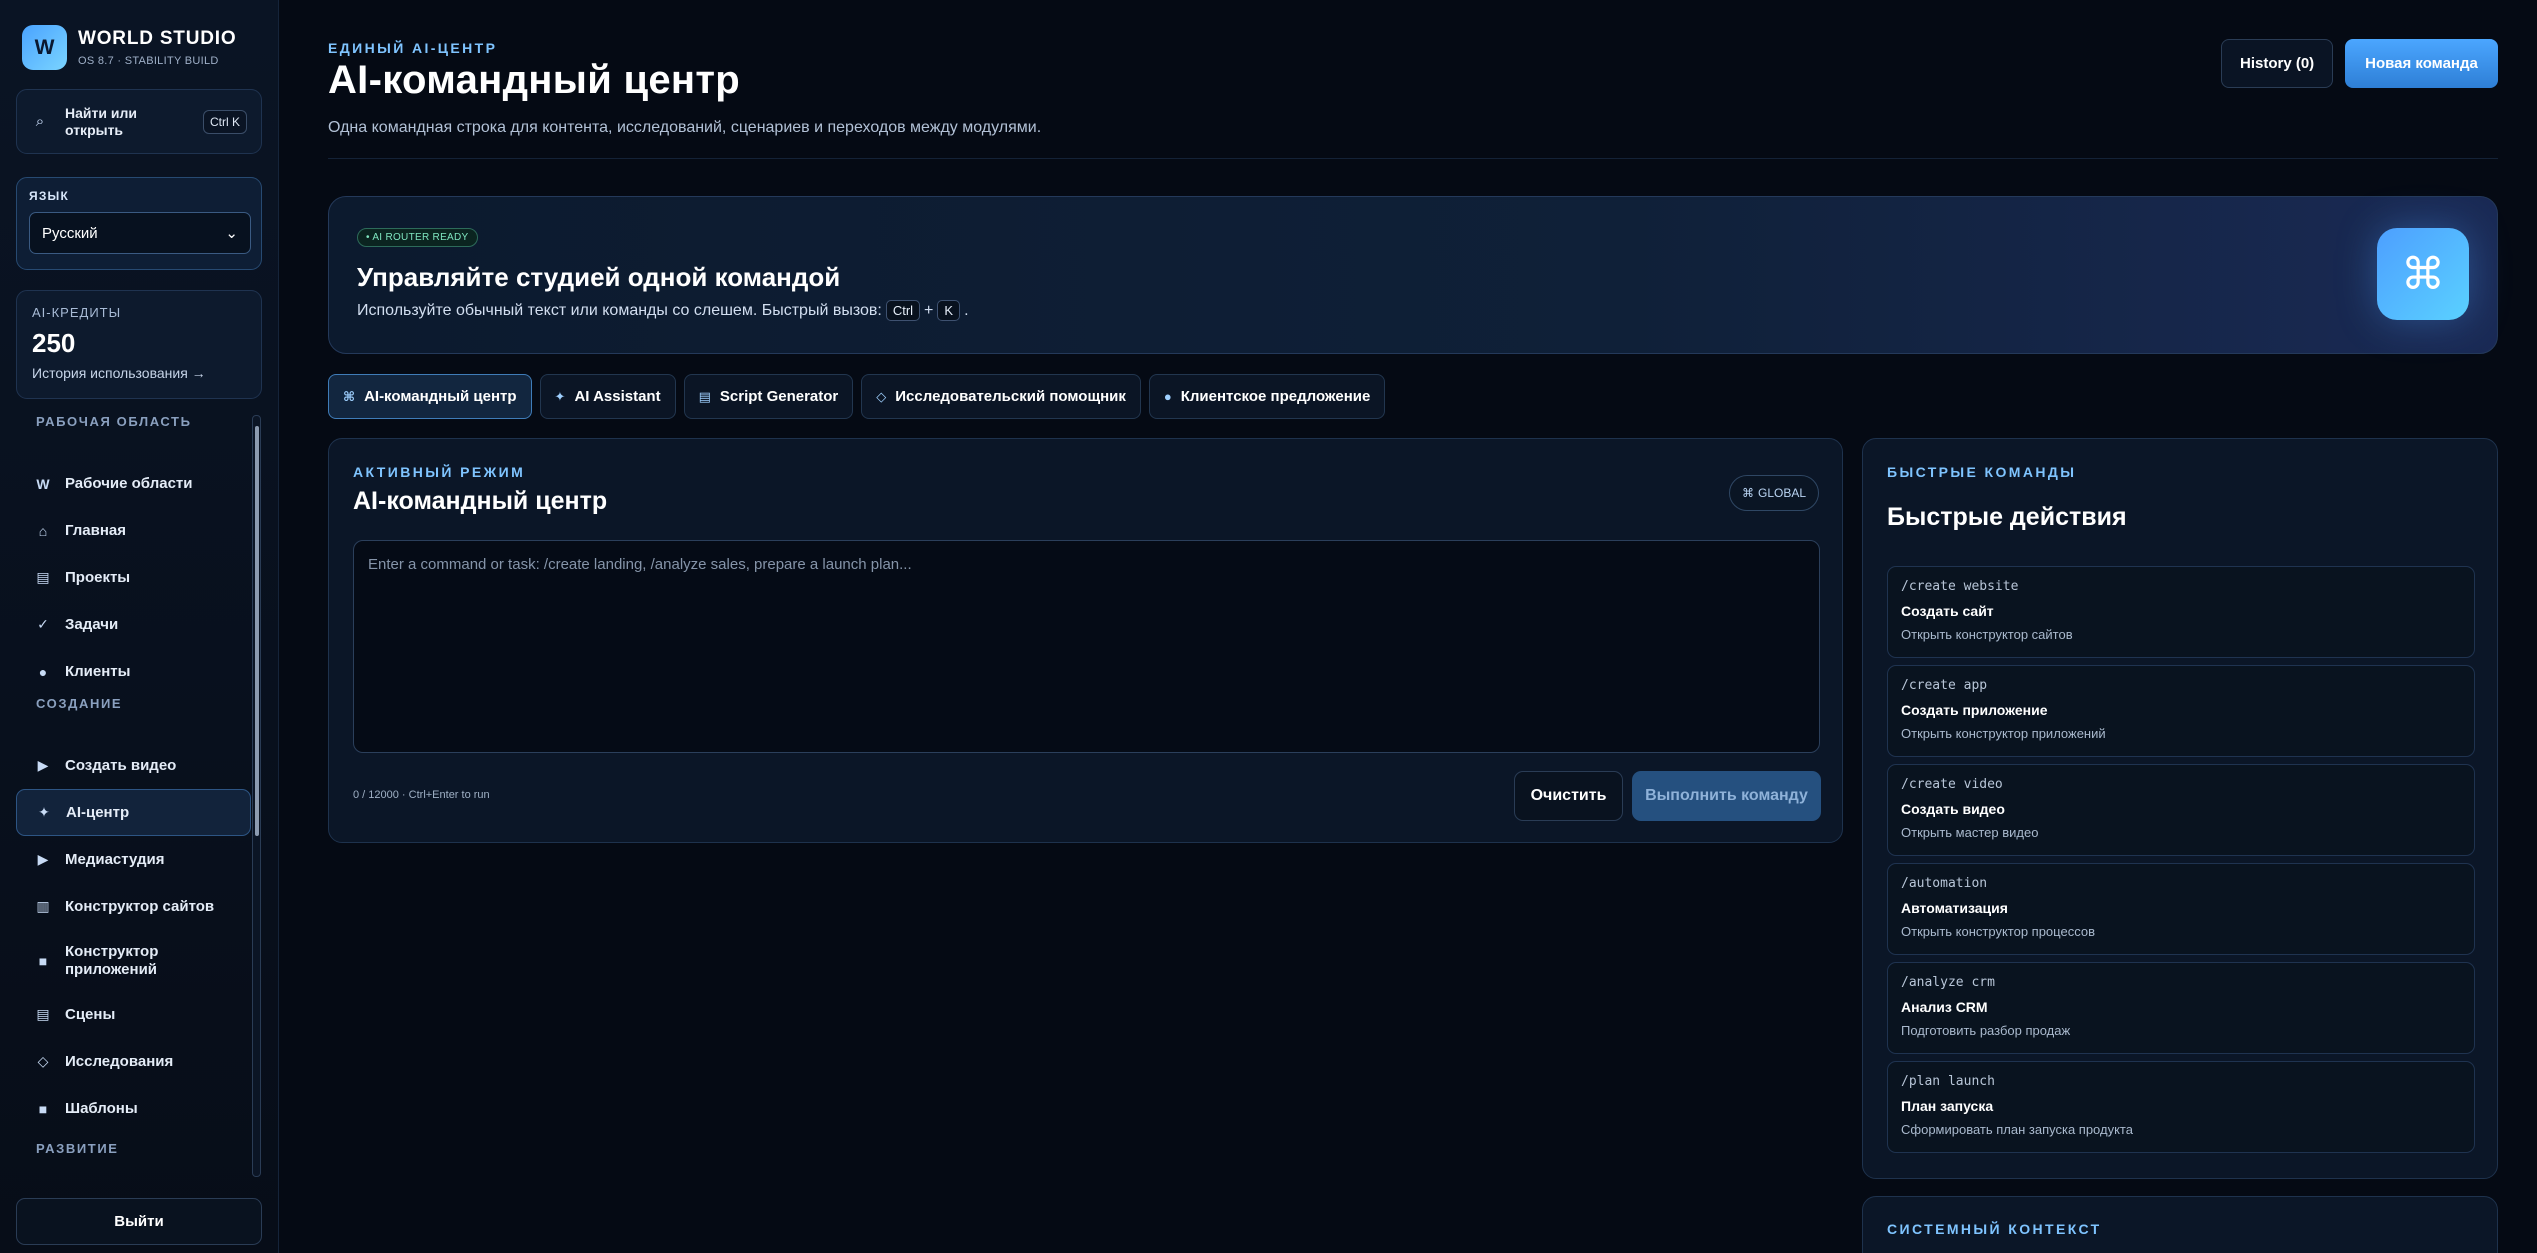  I want to click on quick-name: Создать приложение, so click(1974, 710).